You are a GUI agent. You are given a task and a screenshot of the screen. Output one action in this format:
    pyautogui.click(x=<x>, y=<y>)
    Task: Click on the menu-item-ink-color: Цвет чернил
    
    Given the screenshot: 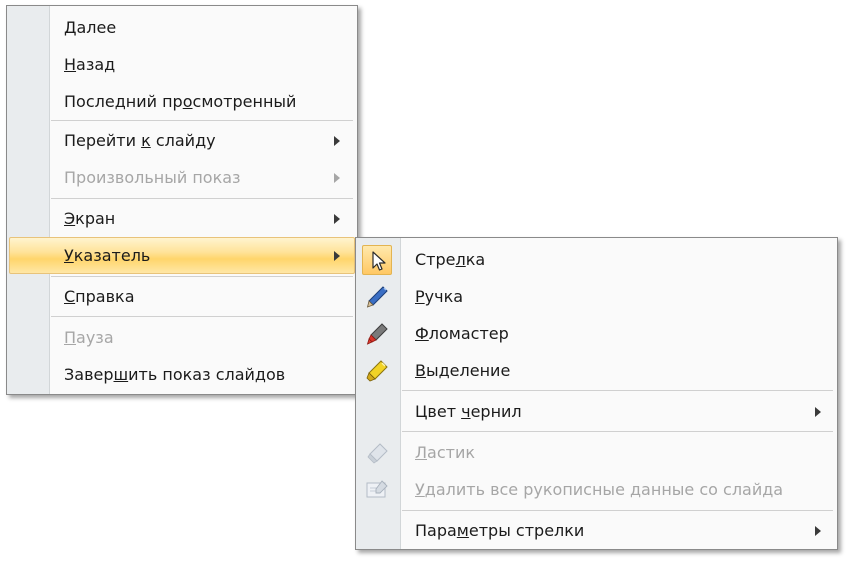 What is the action you would take?
    pyautogui.click(x=596, y=411)
    